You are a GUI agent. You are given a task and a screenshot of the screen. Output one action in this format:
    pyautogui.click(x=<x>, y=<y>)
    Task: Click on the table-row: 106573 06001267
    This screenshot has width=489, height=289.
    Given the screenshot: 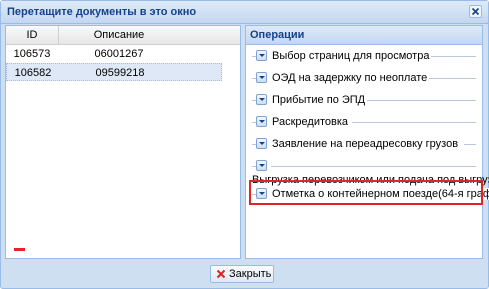 What is the action you would take?
    pyautogui.click(x=114, y=54)
    